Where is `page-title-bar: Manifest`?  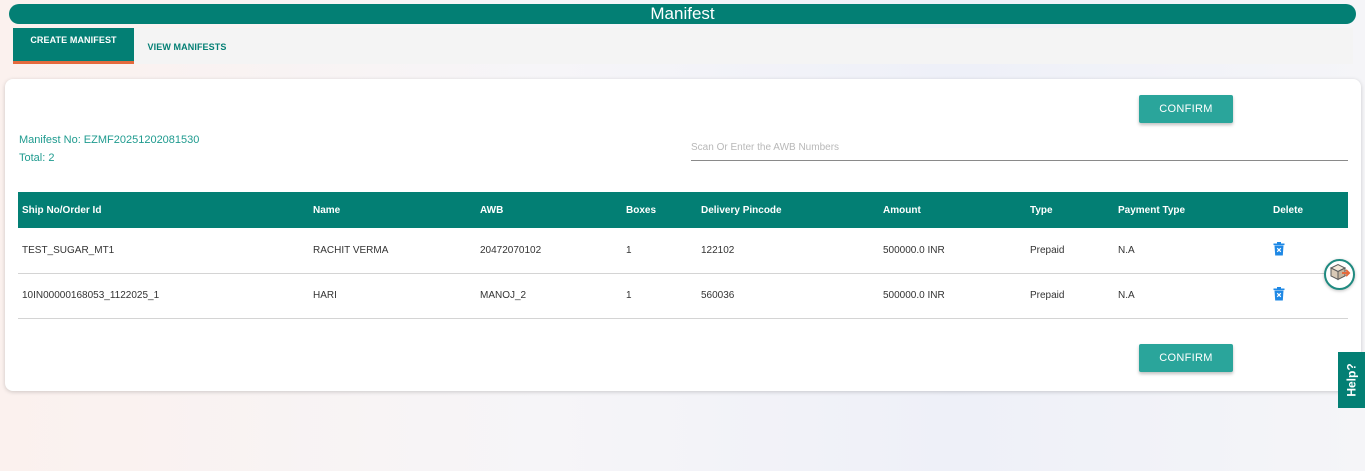
page-title-bar: Manifest is located at coordinates (682, 14).